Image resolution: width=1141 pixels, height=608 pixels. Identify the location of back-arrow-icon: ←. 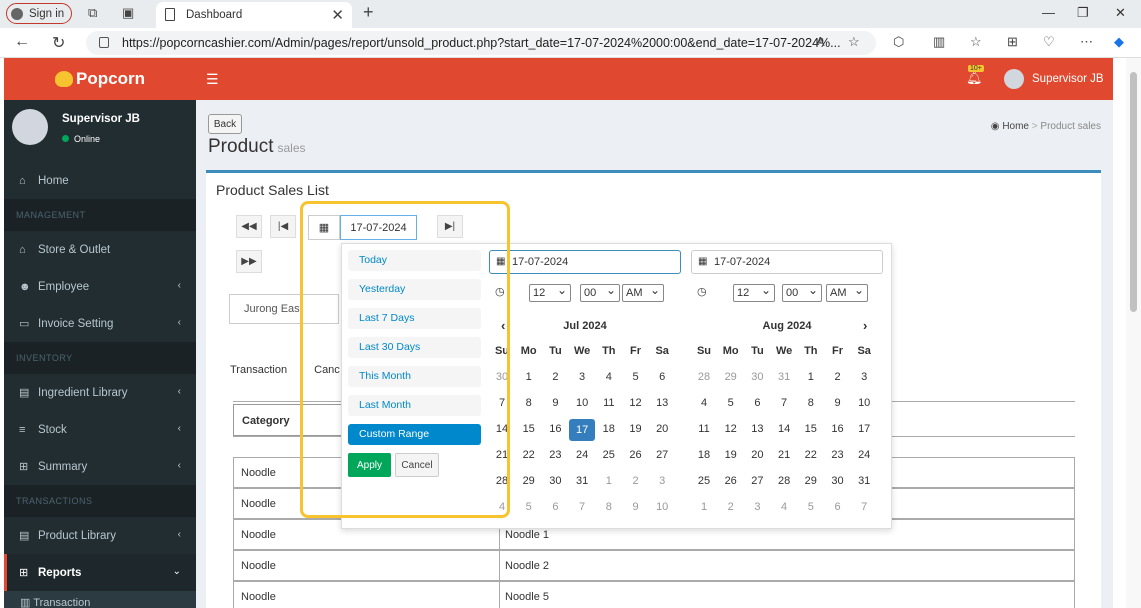
(22, 42).